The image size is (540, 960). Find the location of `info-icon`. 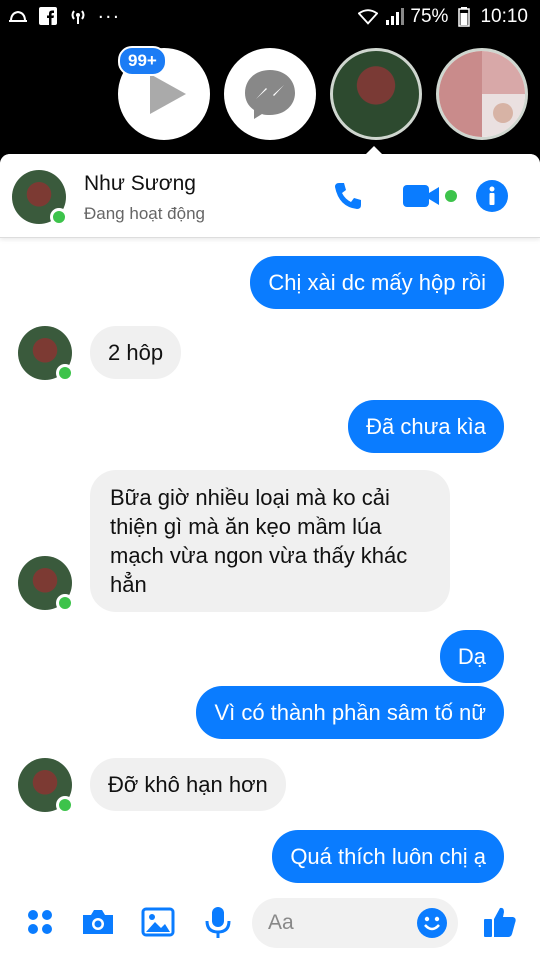

info-icon is located at coordinates (492, 196).